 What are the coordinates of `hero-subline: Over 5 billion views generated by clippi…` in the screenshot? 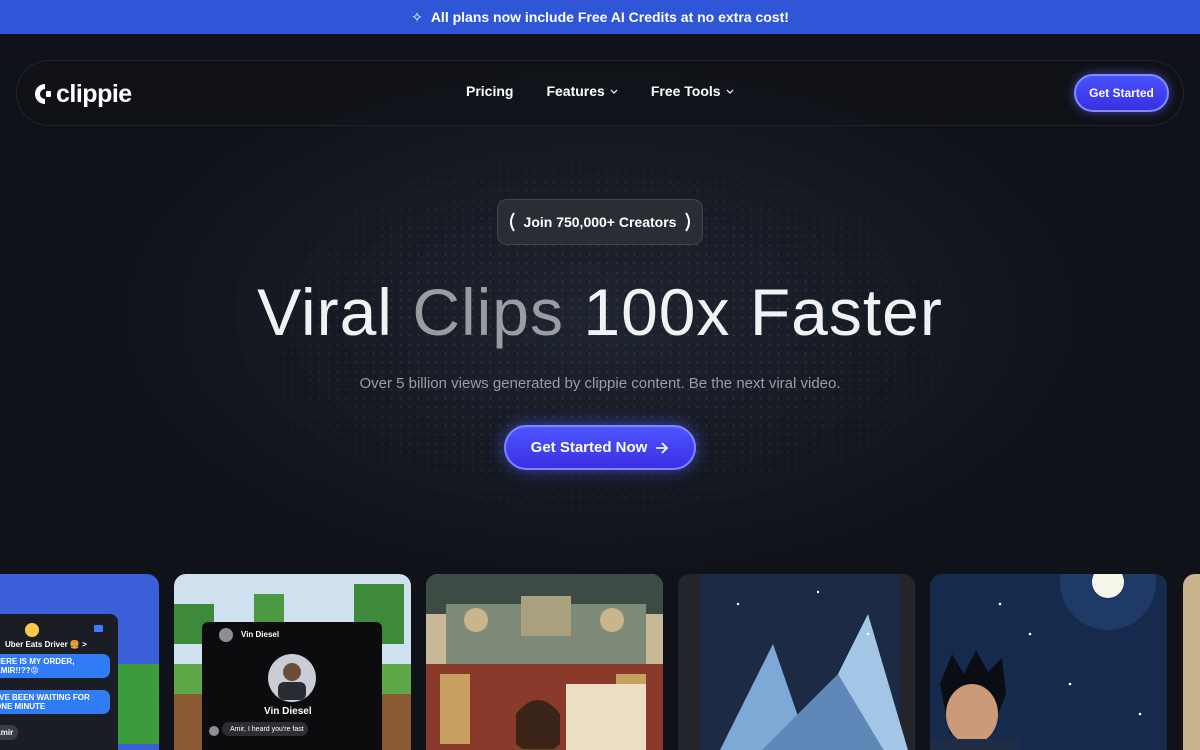 It's located at (600, 383).